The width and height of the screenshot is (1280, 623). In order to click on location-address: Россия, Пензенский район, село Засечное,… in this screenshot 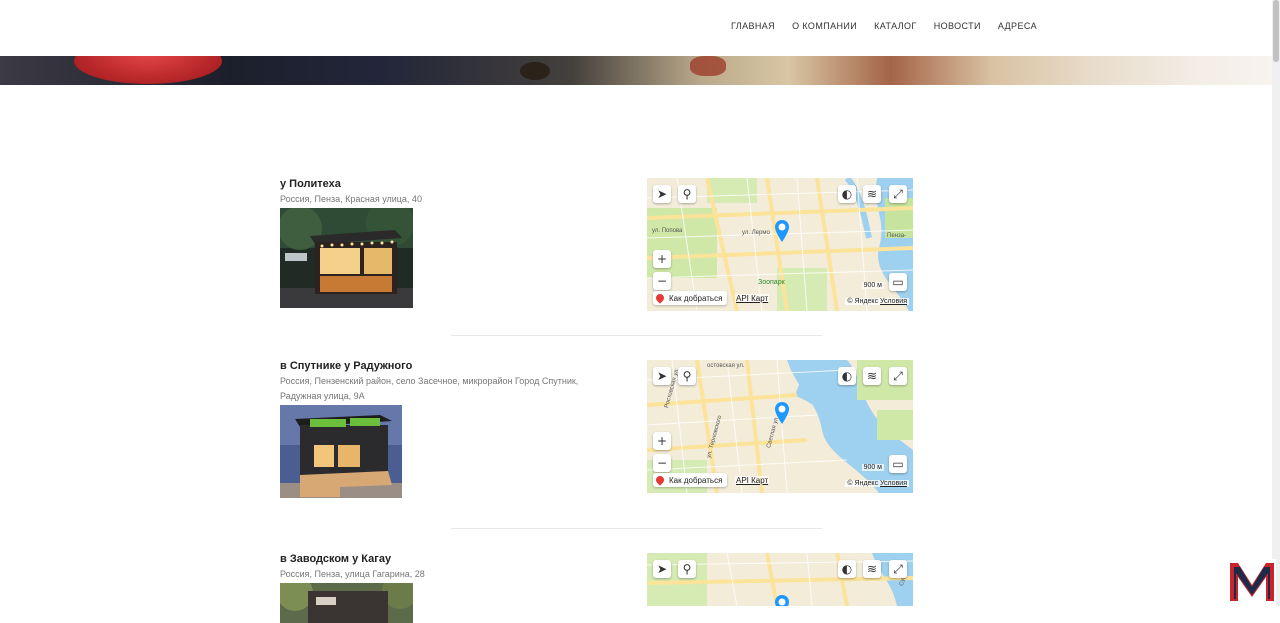, I will do `click(429, 388)`.